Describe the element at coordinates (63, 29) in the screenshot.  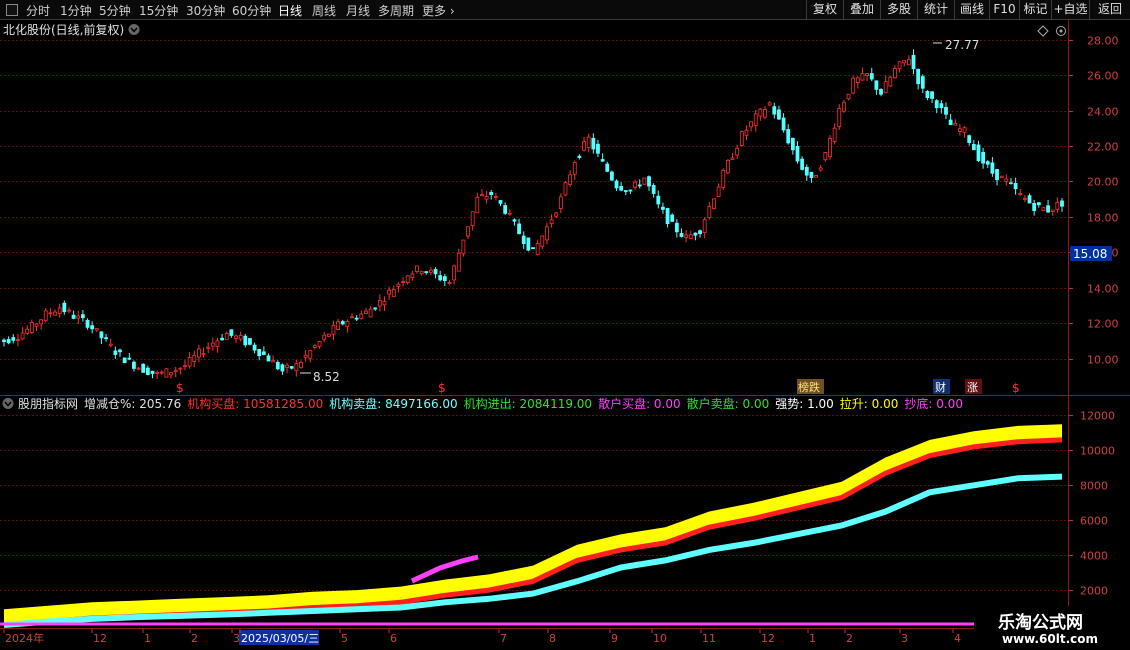
I see `stock-title: 北化股份(日线,前复权)` at that location.